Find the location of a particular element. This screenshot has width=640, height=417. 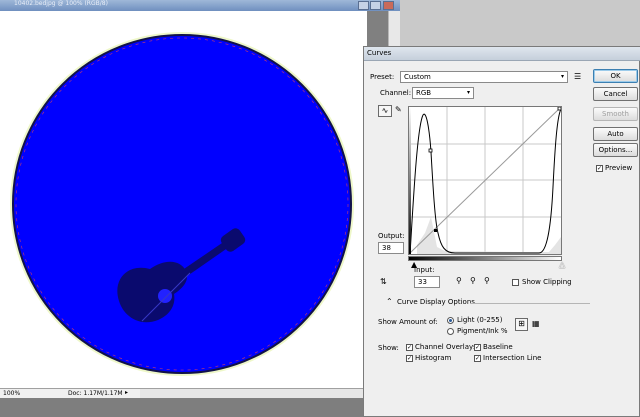

baseline-checkbox: ✓ is located at coordinates (477, 347).